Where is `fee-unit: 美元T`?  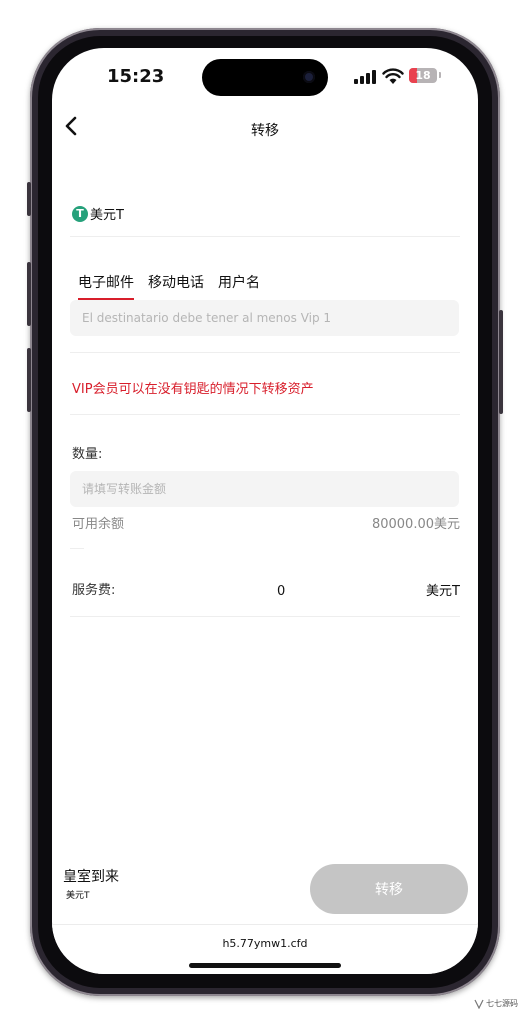 fee-unit: 美元T is located at coordinates (443, 591).